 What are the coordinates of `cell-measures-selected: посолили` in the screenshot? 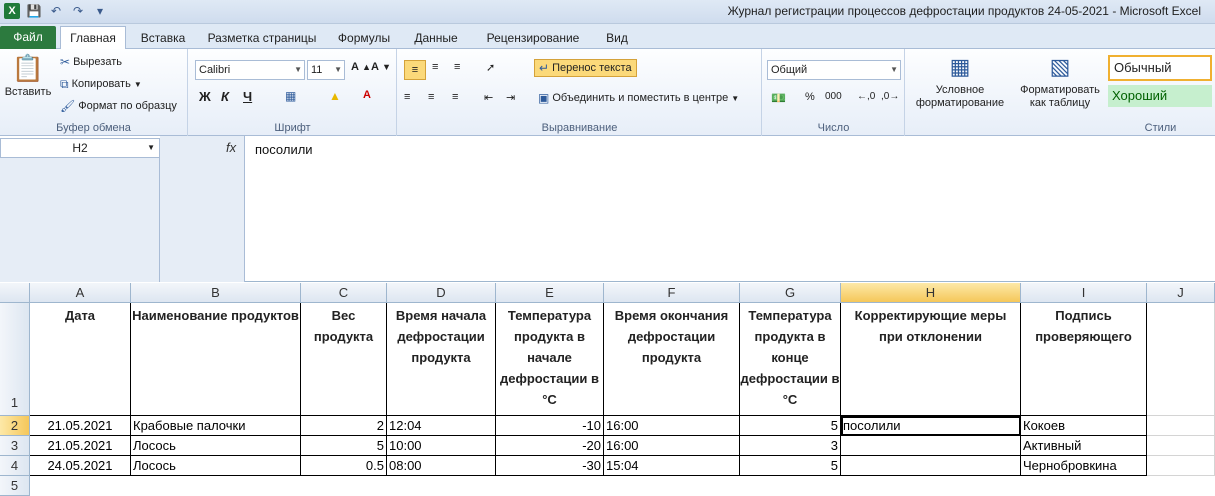 It's located at (931, 426).